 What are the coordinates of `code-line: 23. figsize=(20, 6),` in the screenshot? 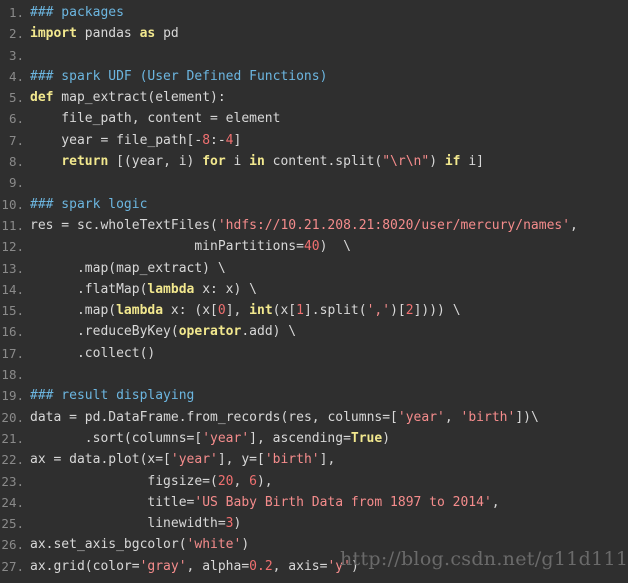 It's located at (314, 481).